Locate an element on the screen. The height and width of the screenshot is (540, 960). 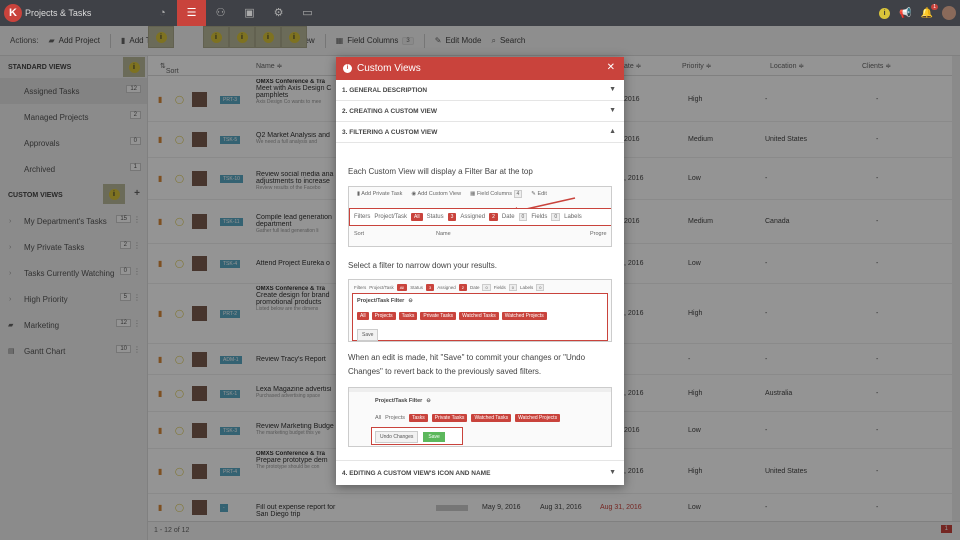
list-icon: ☰ is located at coordinates (191, 13).